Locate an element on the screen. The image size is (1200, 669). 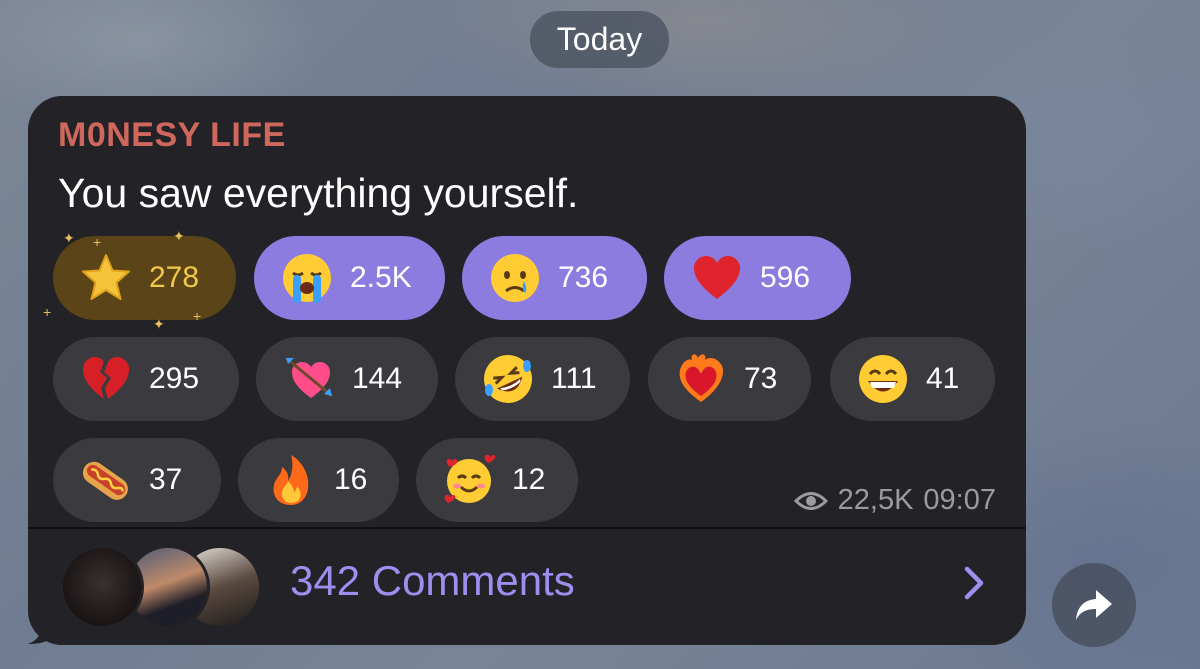
avatar is located at coordinates (102, 587).